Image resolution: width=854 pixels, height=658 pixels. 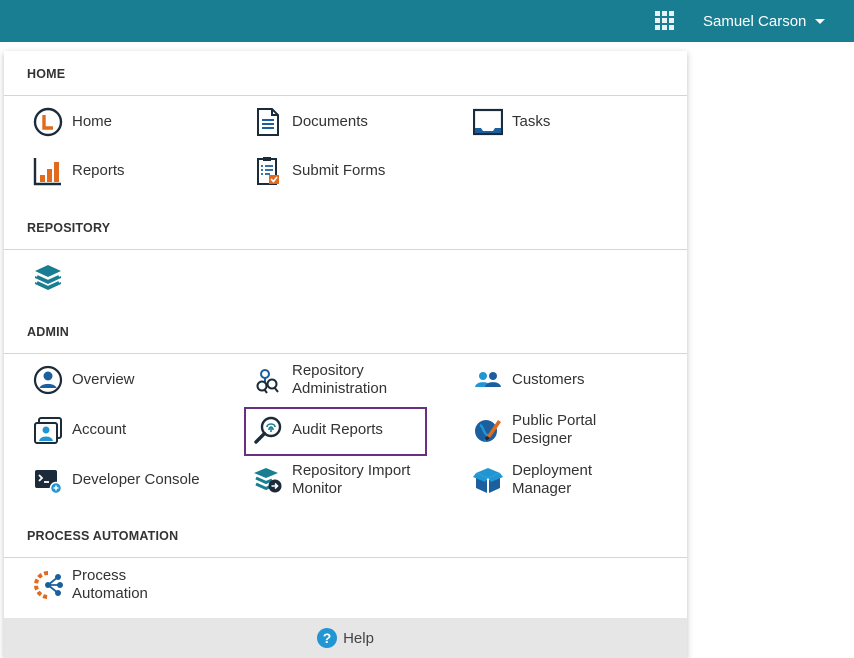 I want to click on top-bar: Samuel Carson, so click(x=427, y=21).